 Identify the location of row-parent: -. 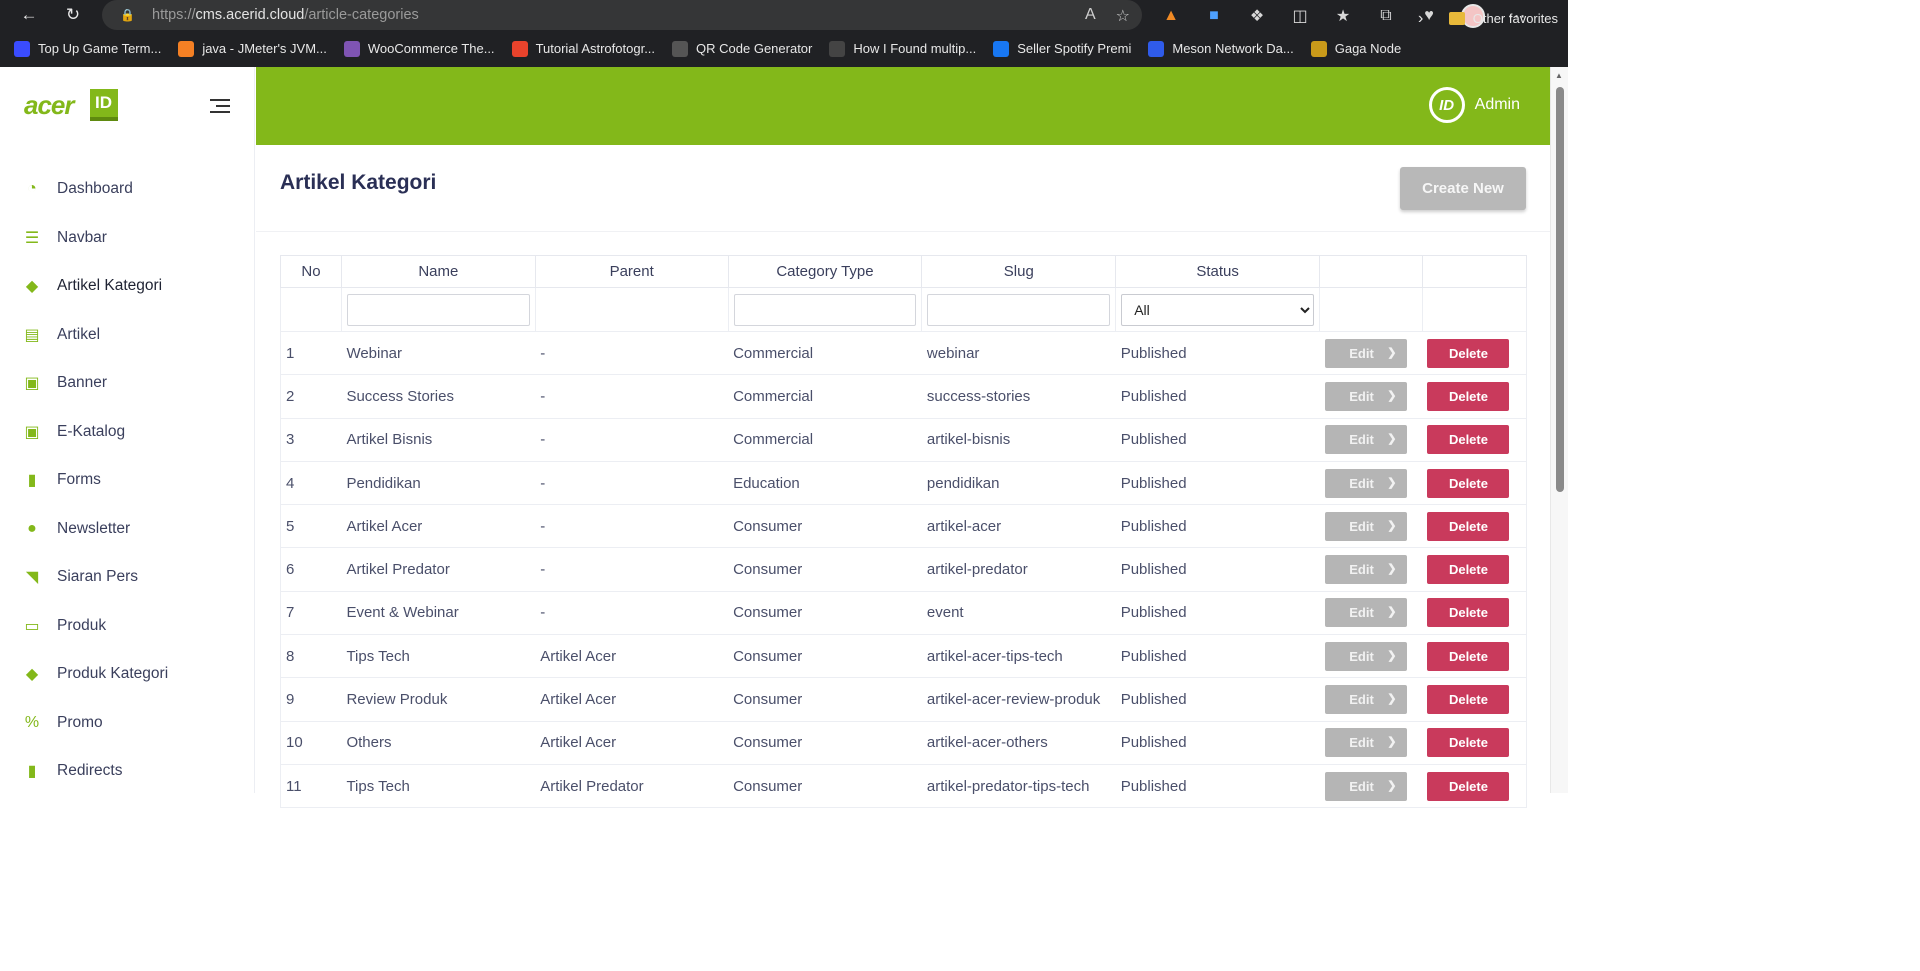
(632, 483).